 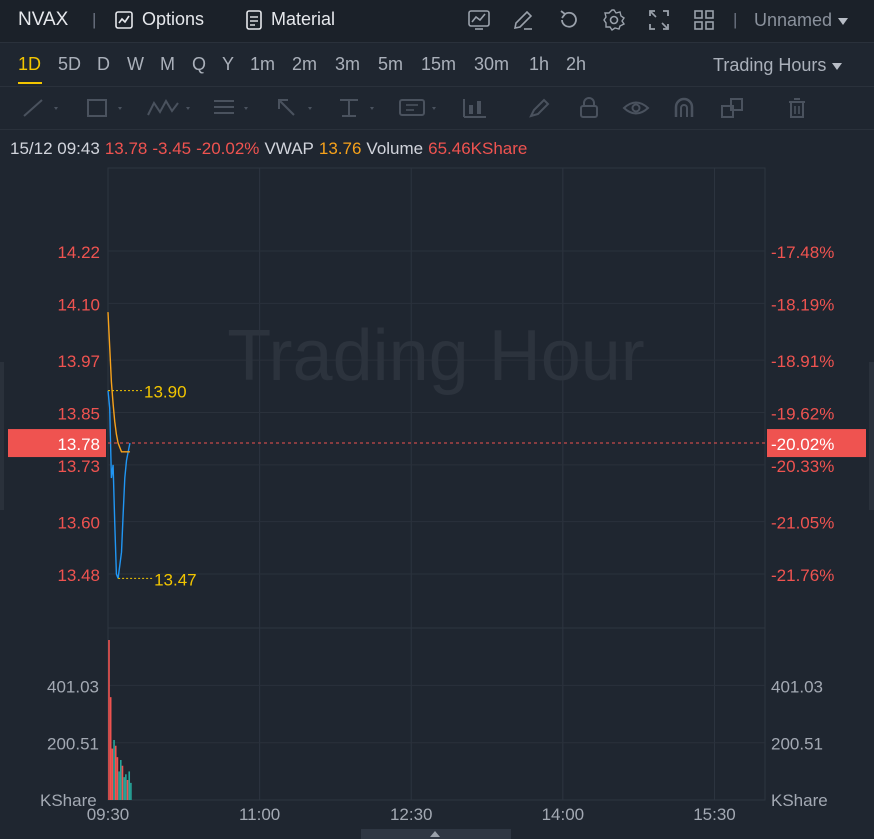 What do you see at coordinates (78, 575) in the screenshot?
I see `price-tick-label: 13.48` at bounding box center [78, 575].